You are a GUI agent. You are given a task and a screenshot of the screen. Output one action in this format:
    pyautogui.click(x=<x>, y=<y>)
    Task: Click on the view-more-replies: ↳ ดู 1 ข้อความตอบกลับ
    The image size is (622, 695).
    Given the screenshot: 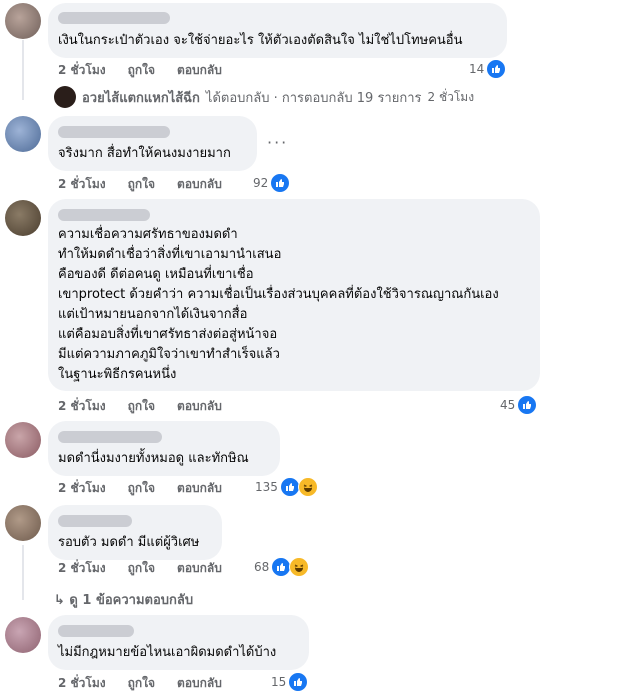 What is the action you would take?
    pyautogui.click(x=123, y=599)
    